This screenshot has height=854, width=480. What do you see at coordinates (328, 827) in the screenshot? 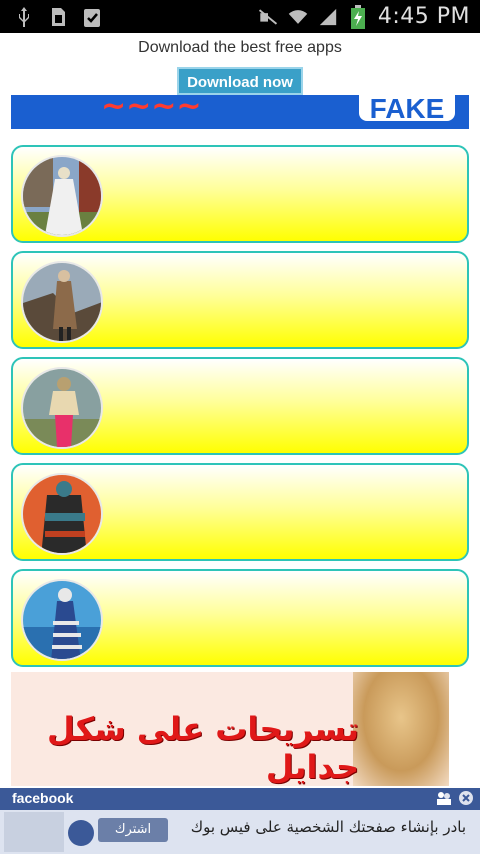
I see `ad-message: بادر بإنشاء صفحتك الشخصية على فيس بوك` at bounding box center [328, 827].